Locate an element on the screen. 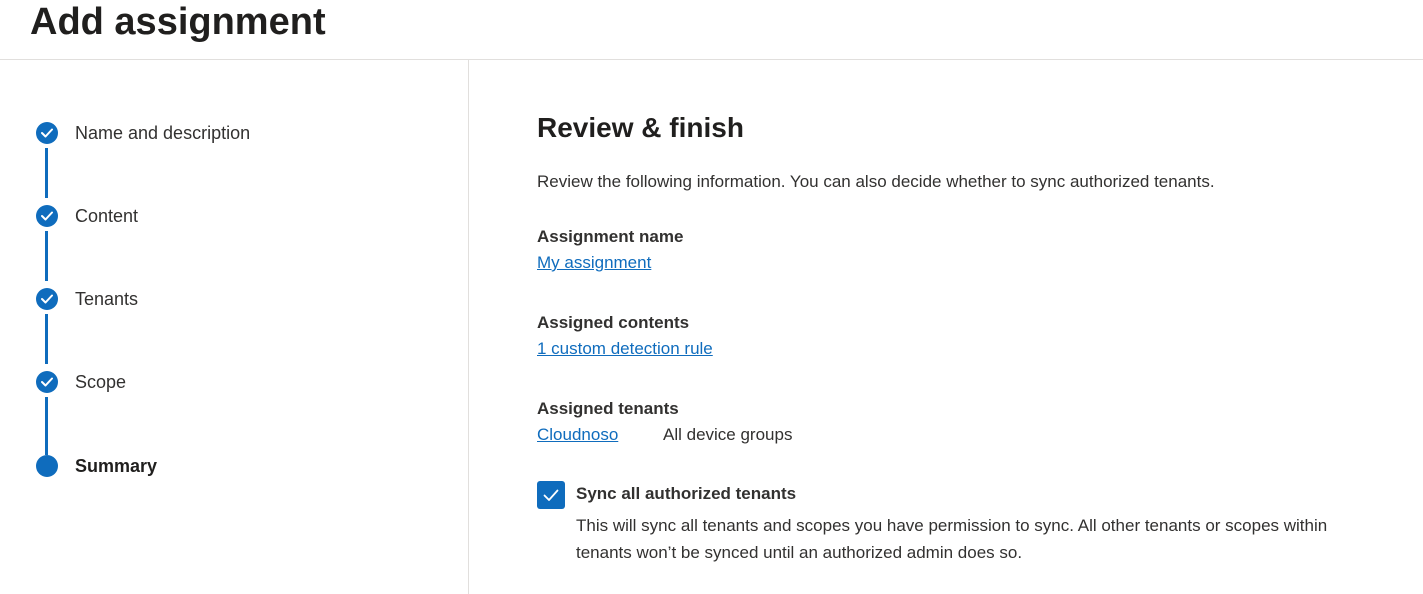 The image size is (1423, 594). assignment-name-link: My assignment is located at coordinates (594, 263).